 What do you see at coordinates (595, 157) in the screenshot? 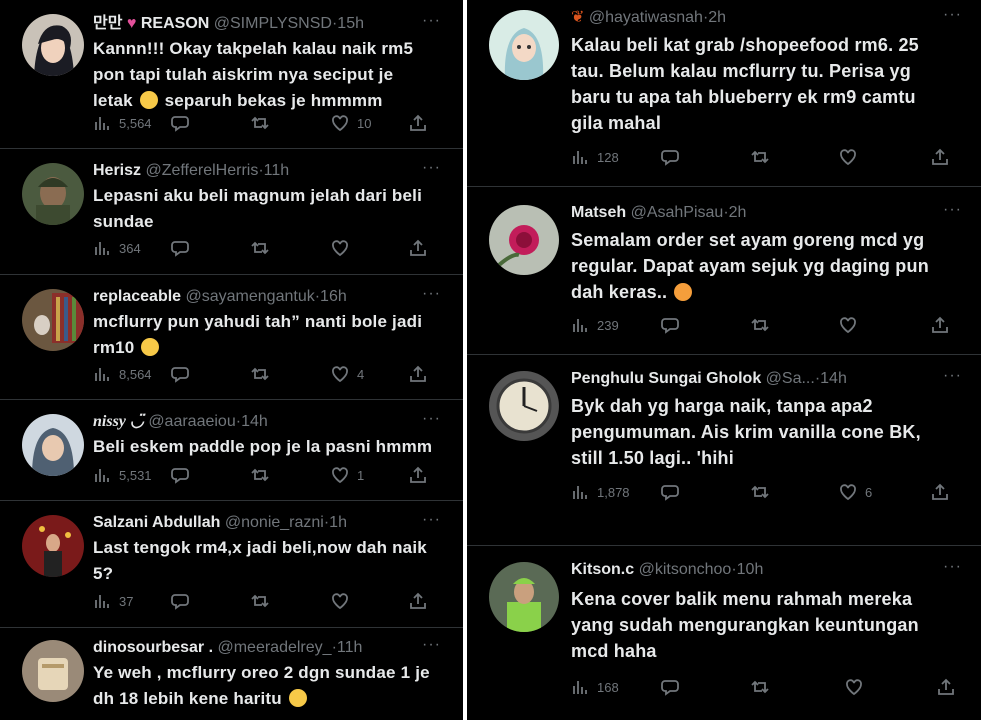
I see `views-button: 128` at bounding box center [595, 157].